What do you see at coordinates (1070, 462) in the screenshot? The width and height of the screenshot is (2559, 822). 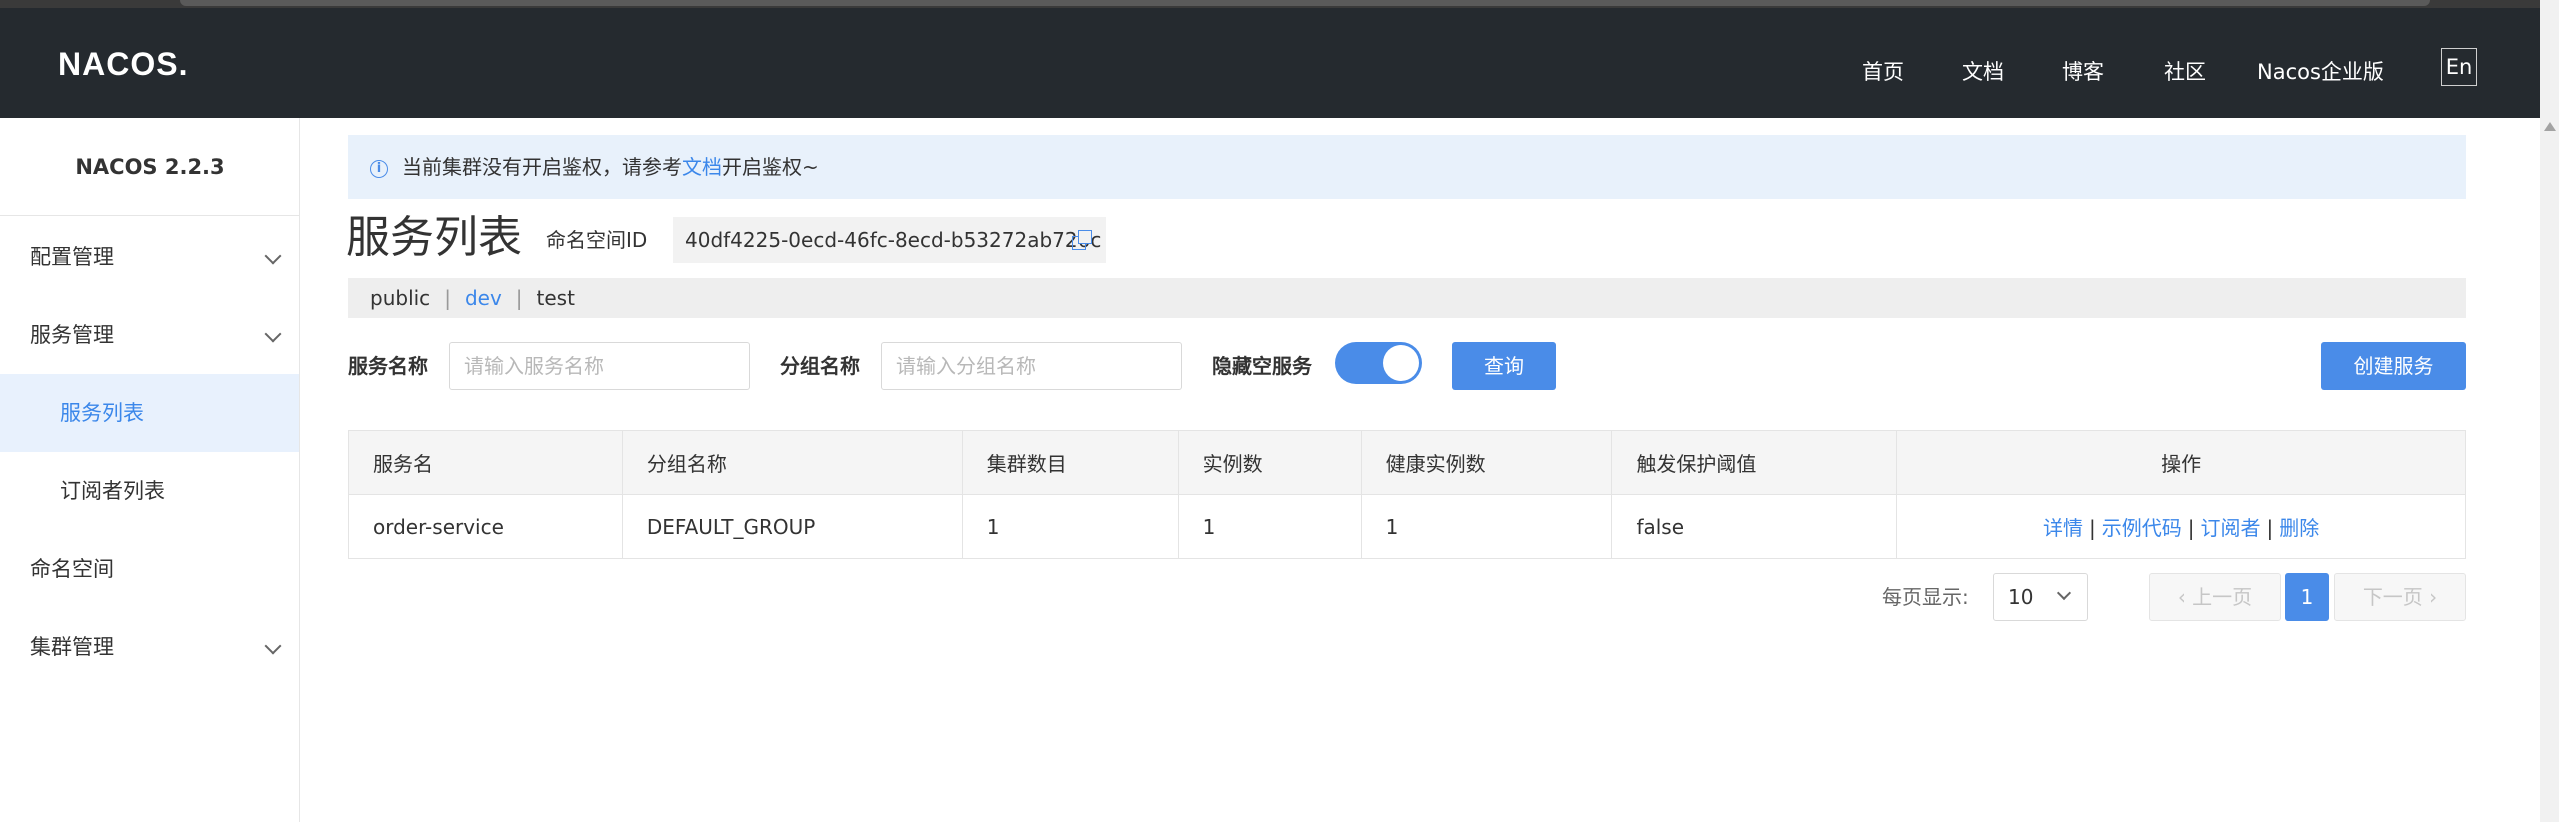 I see `column-header: 集群数目` at bounding box center [1070, 462].